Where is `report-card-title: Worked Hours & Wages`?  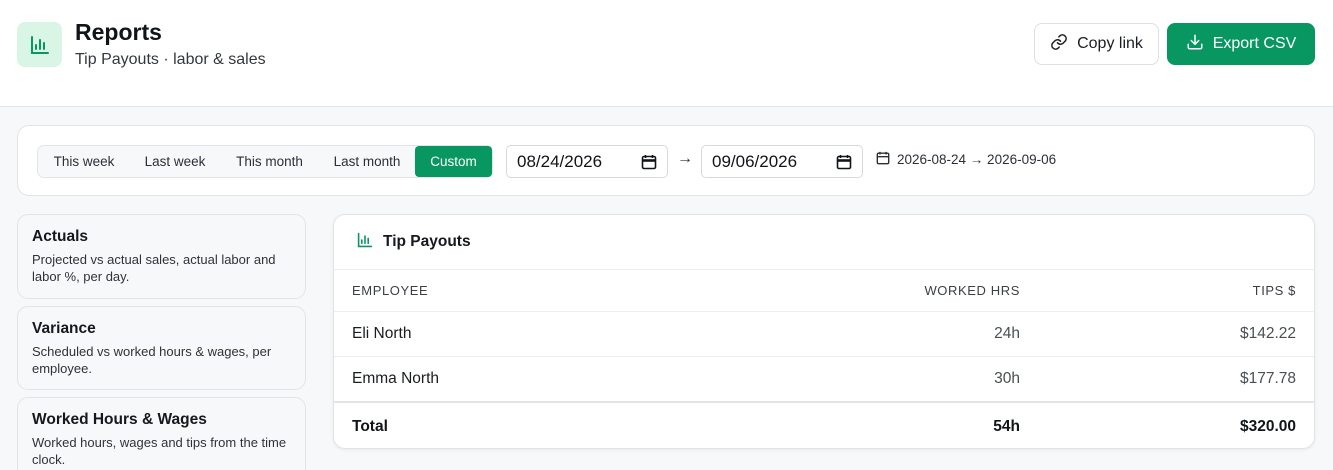
report-card-title: Worked Hours & Wages is located at coordinates (119, 419).